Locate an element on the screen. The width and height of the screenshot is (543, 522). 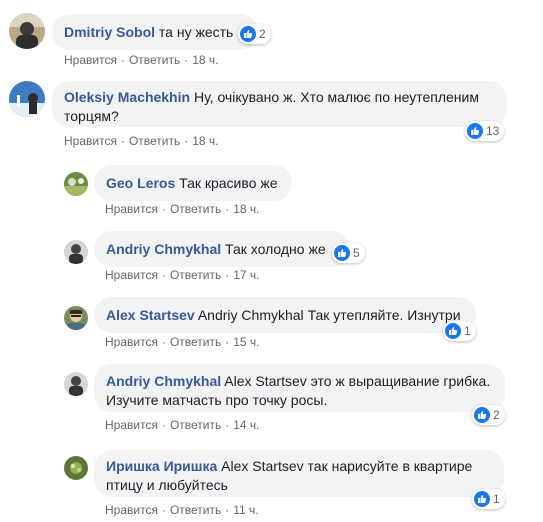
comment-text: Так красиво же is located at coordinates (228, 183).